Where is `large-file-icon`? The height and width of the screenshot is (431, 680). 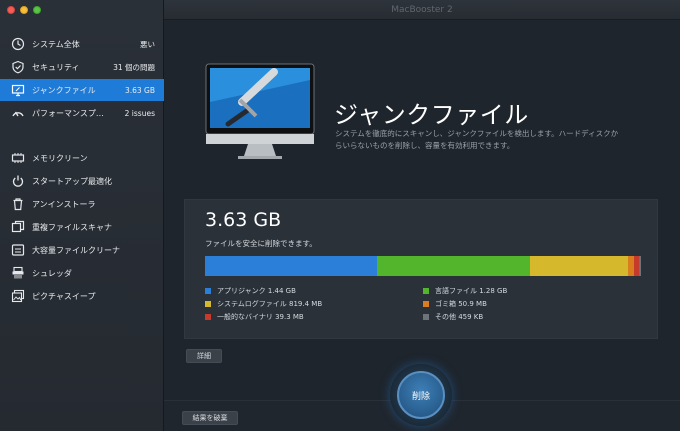
large-file-icon is located at coordinates (18, 250).